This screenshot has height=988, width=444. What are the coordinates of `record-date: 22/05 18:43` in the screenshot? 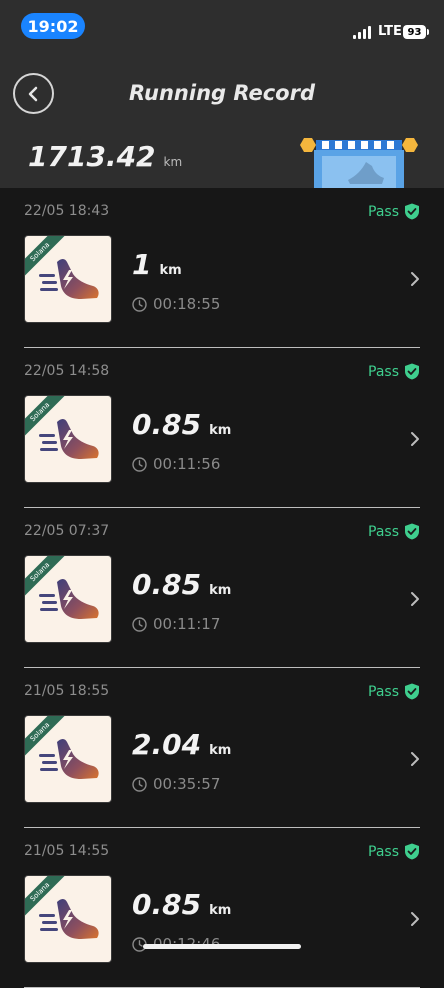 It's located at (67, 211).